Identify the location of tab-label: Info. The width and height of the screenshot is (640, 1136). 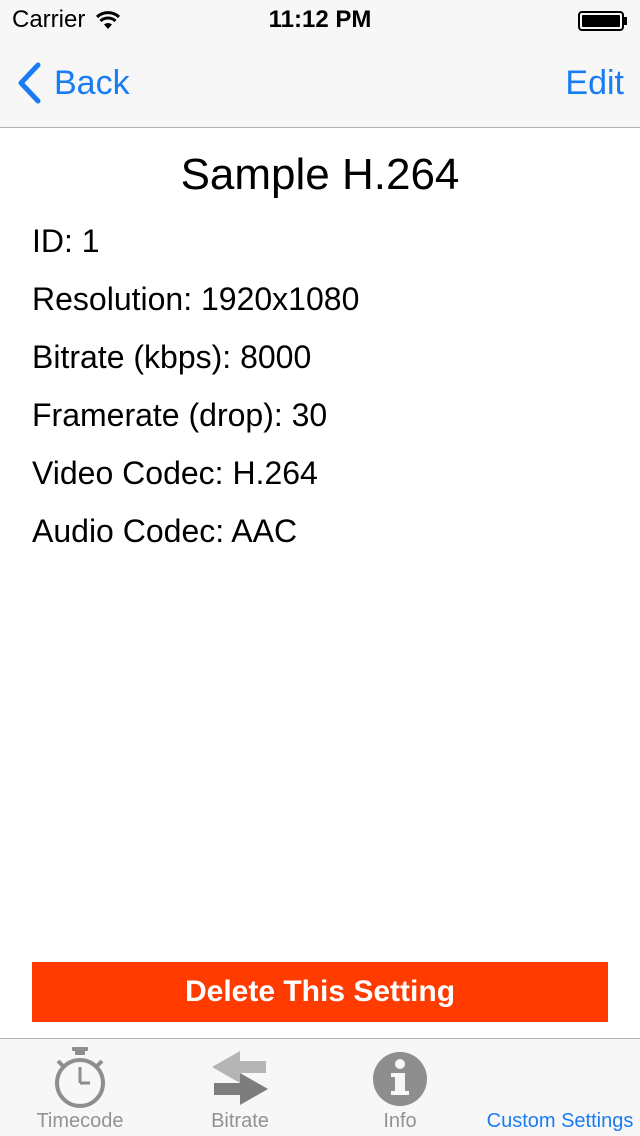
(400, 1121).